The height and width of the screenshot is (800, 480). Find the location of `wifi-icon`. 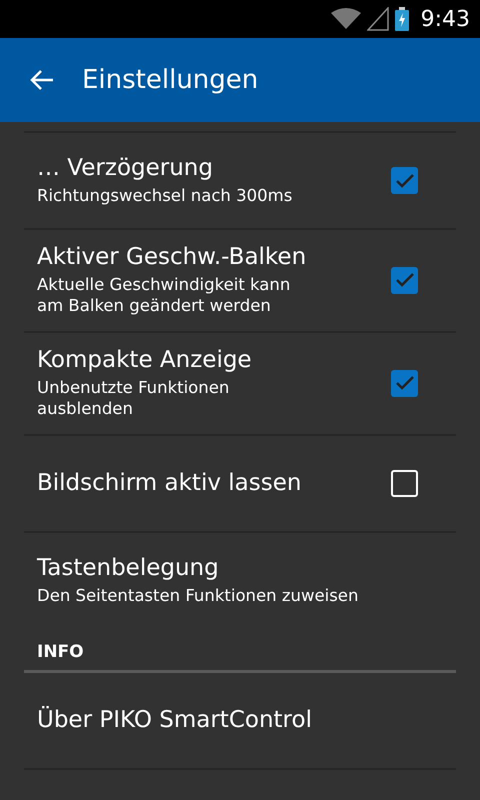

wifi-icon is located at coordinates (345, 19).